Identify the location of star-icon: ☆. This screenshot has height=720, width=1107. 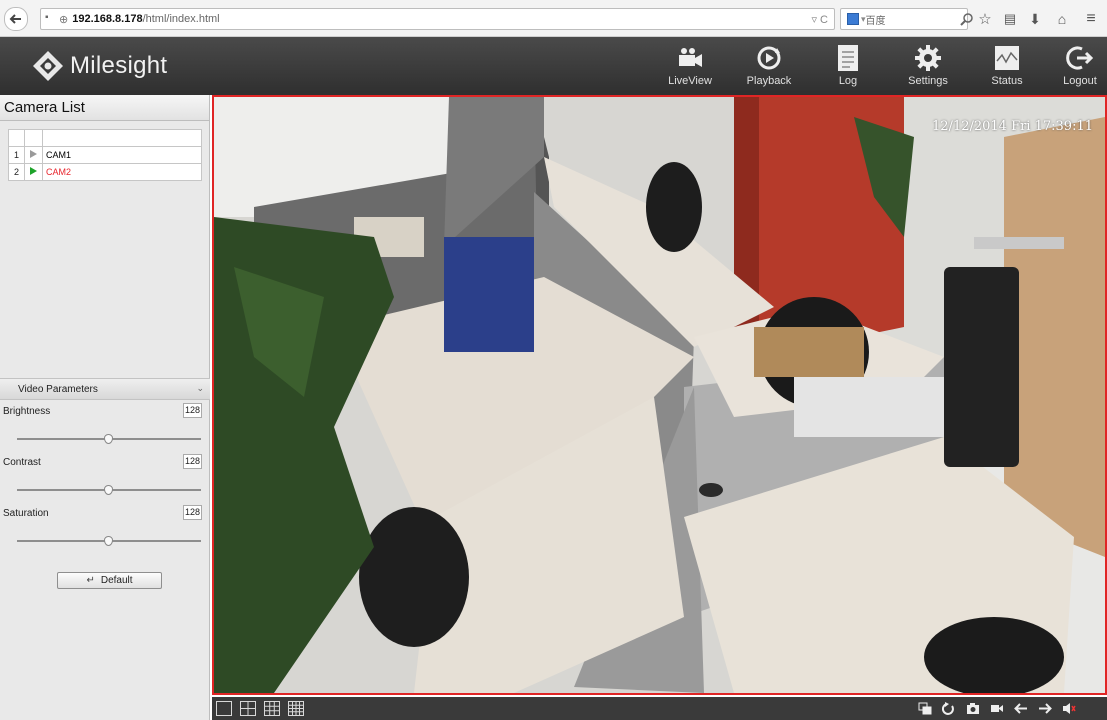
(985, 19).